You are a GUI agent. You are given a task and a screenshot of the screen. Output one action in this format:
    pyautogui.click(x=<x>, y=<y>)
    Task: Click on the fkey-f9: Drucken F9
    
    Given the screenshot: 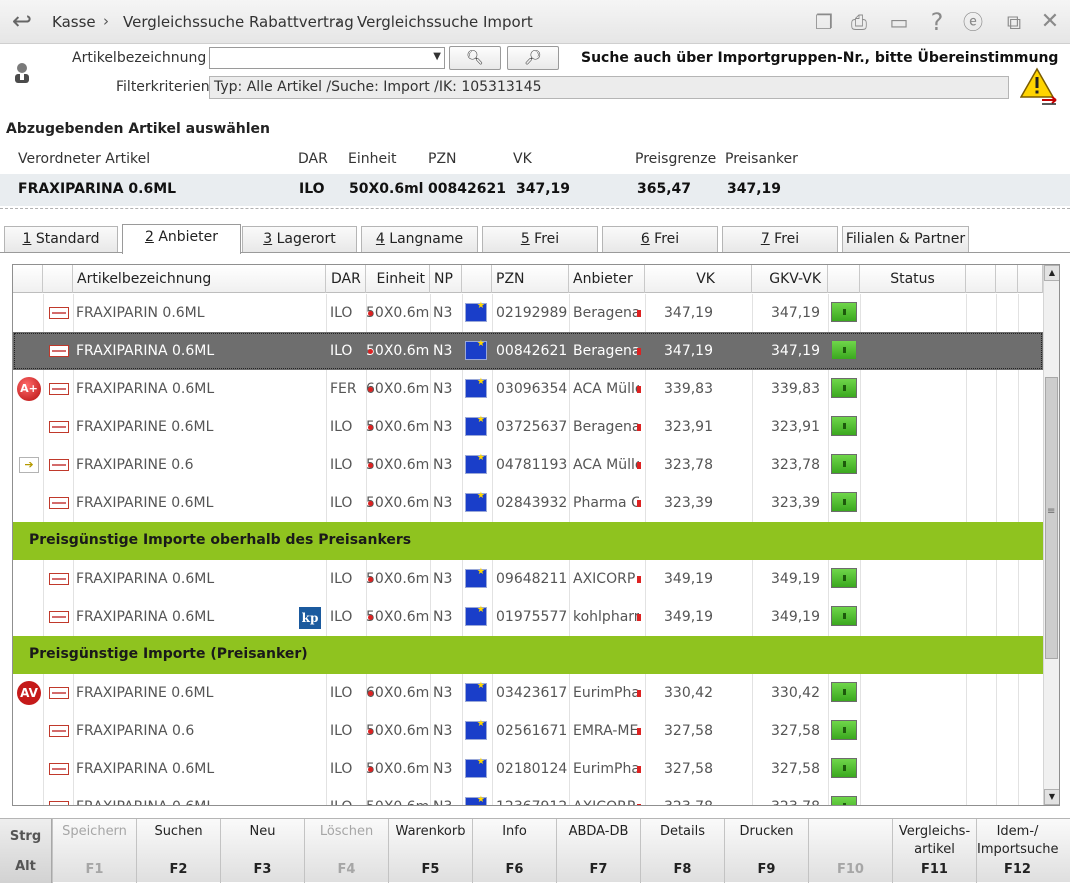 What is the action you would take?
    pyautogui.click(x=766, y=851)
    